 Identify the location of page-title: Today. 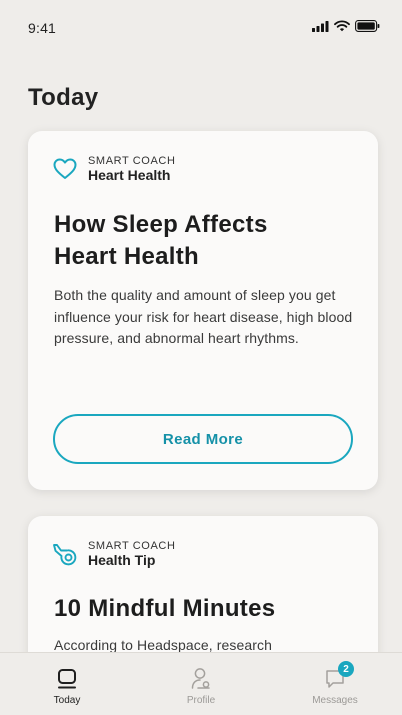
(63, 97).